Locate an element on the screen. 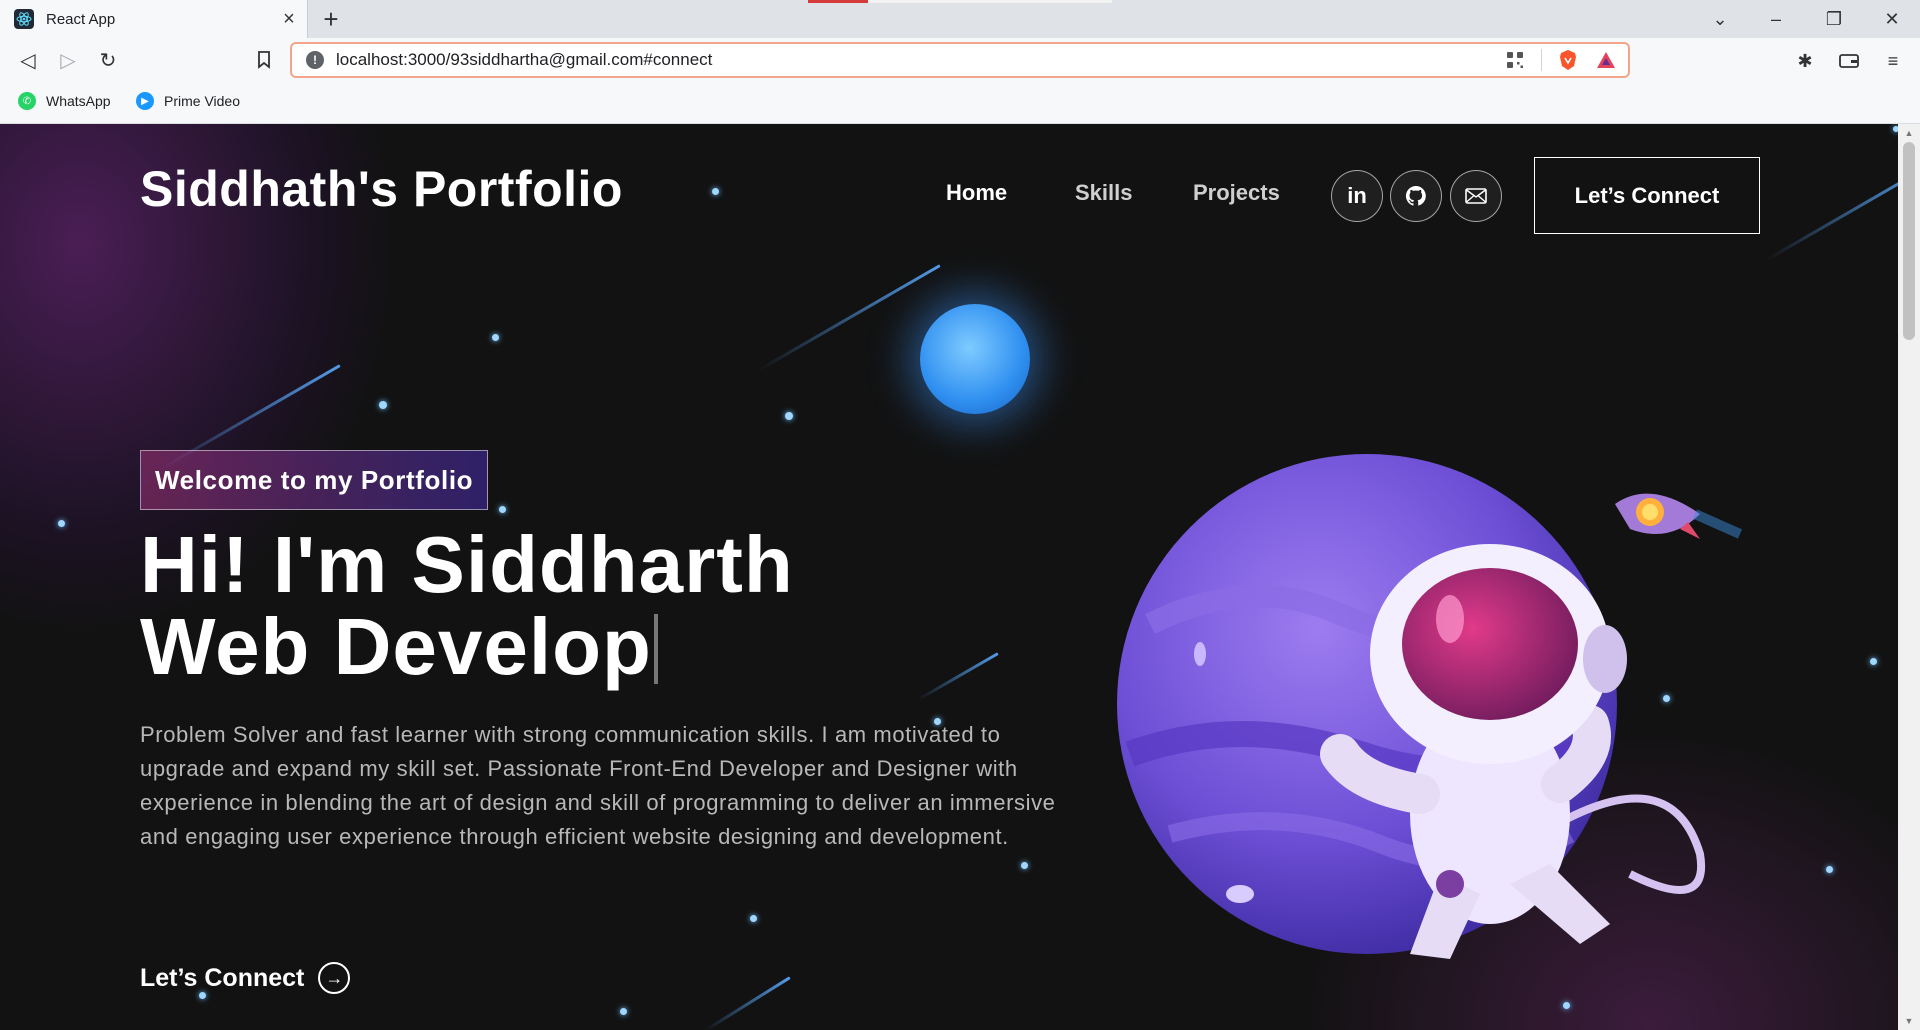 The width and height of the screenshot is (1920, 1030). lets-connect-button: Let’s Connect is located at coordinates (1647, 195).